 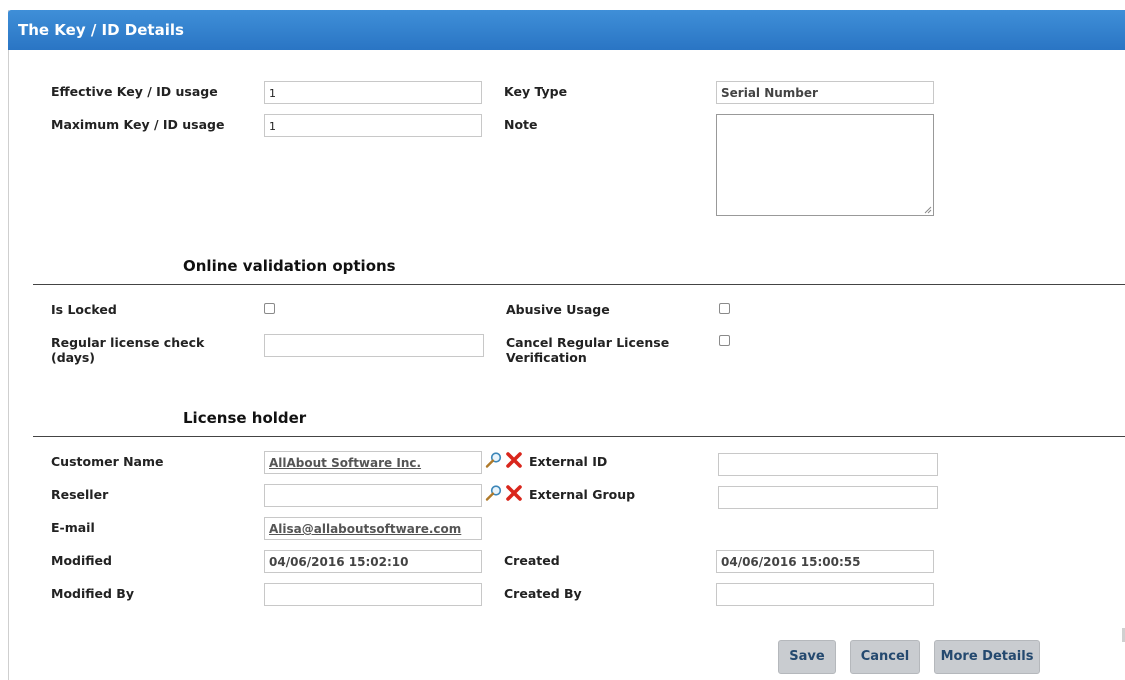 What do you see at coordinates (724, 308) in the screenshot?
I see `abusive-usage-checkbox` at bounding box center [724, 308].